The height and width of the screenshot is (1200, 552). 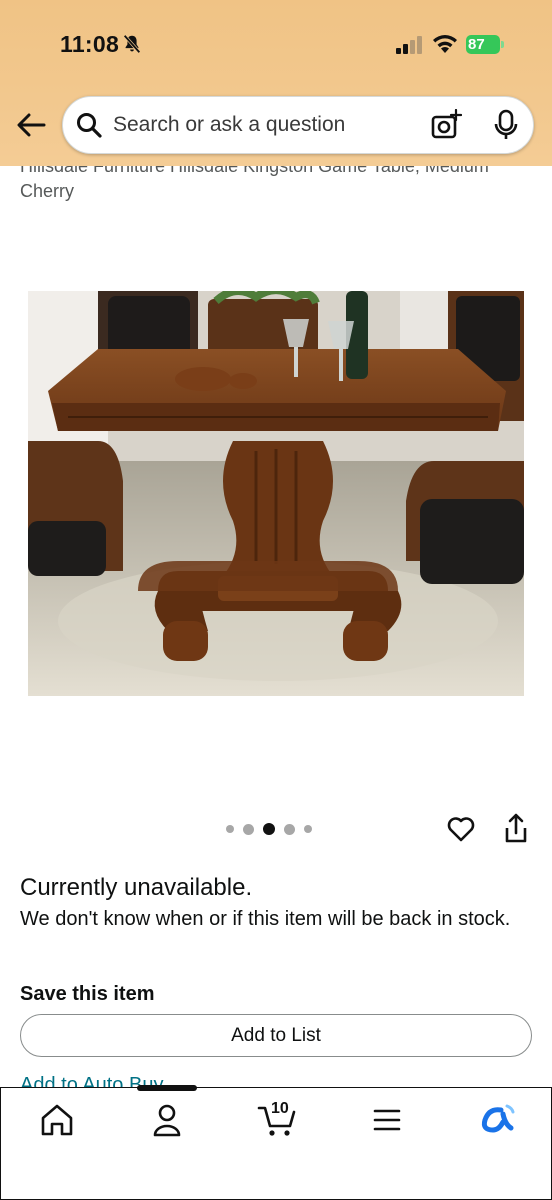 I want to click on carousel-dot-active, so click(x=269, y=829).